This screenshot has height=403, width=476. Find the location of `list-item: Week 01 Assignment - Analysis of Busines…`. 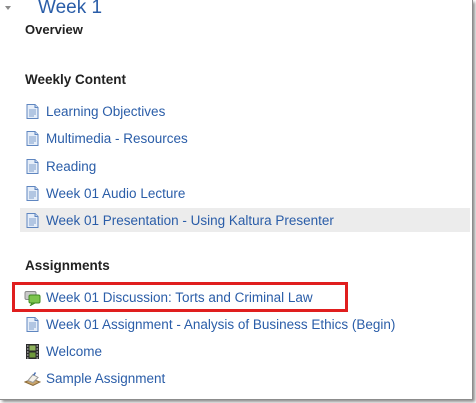

list-item: Week 01 Assignment - Analysis of Busines… is located at coordinates (207, 324).